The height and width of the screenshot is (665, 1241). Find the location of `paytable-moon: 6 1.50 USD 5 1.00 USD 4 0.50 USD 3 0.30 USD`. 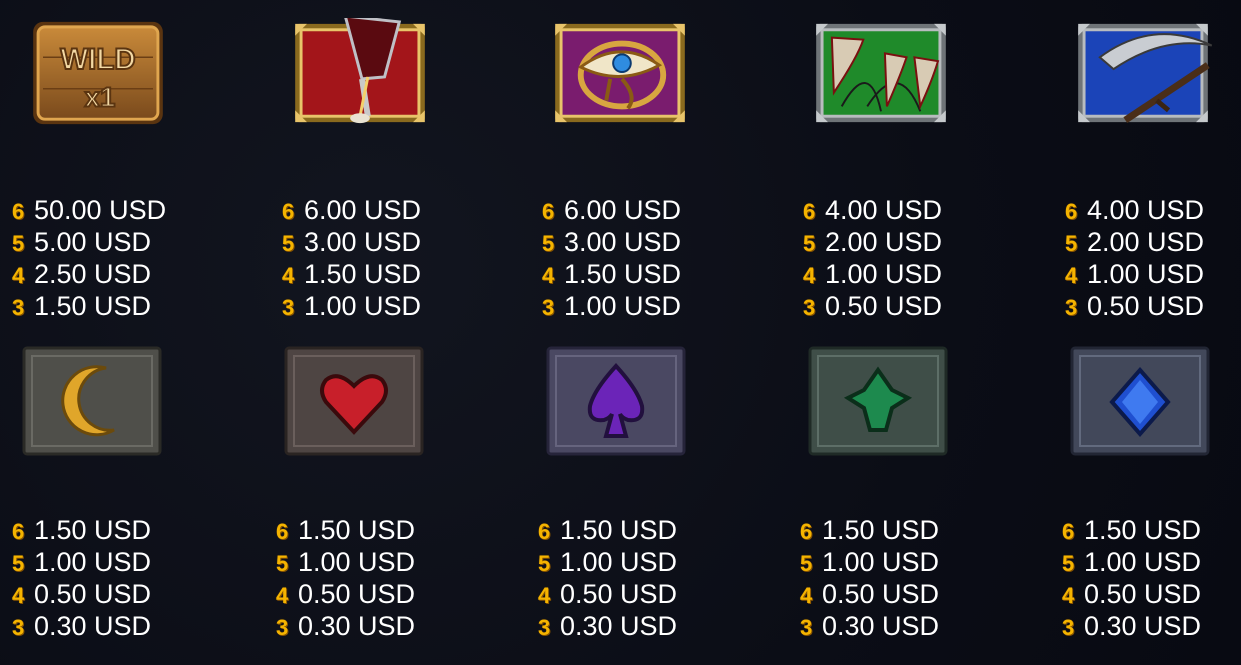

paytable-moon: 6 1.50 USD 5 1.00 USD 4 0.50 USD 3 0.30 USD is located at coordinates (81, 578).